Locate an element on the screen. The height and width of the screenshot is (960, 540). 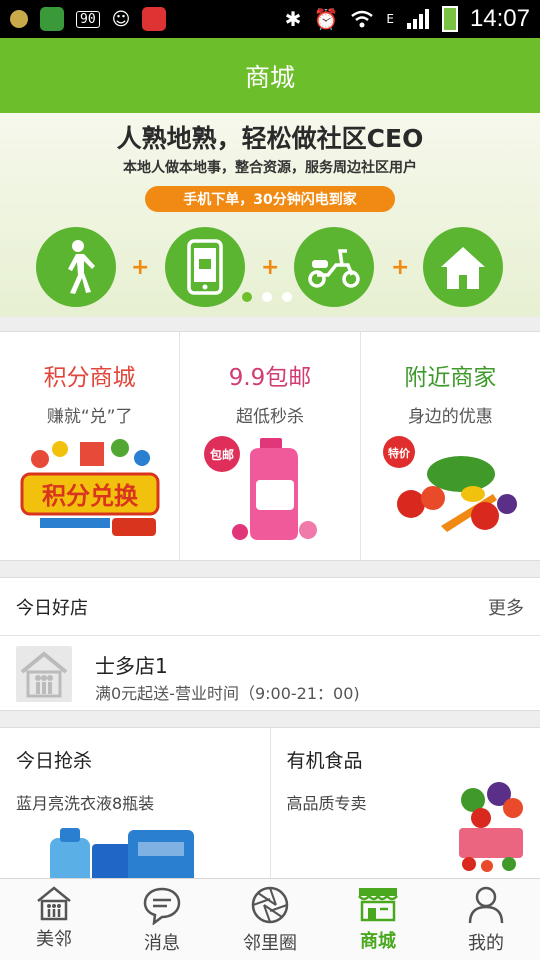
promo-card-nearby-merchants: 附近商家 身边的优惠 特价 is located at coordinates (450, 446).